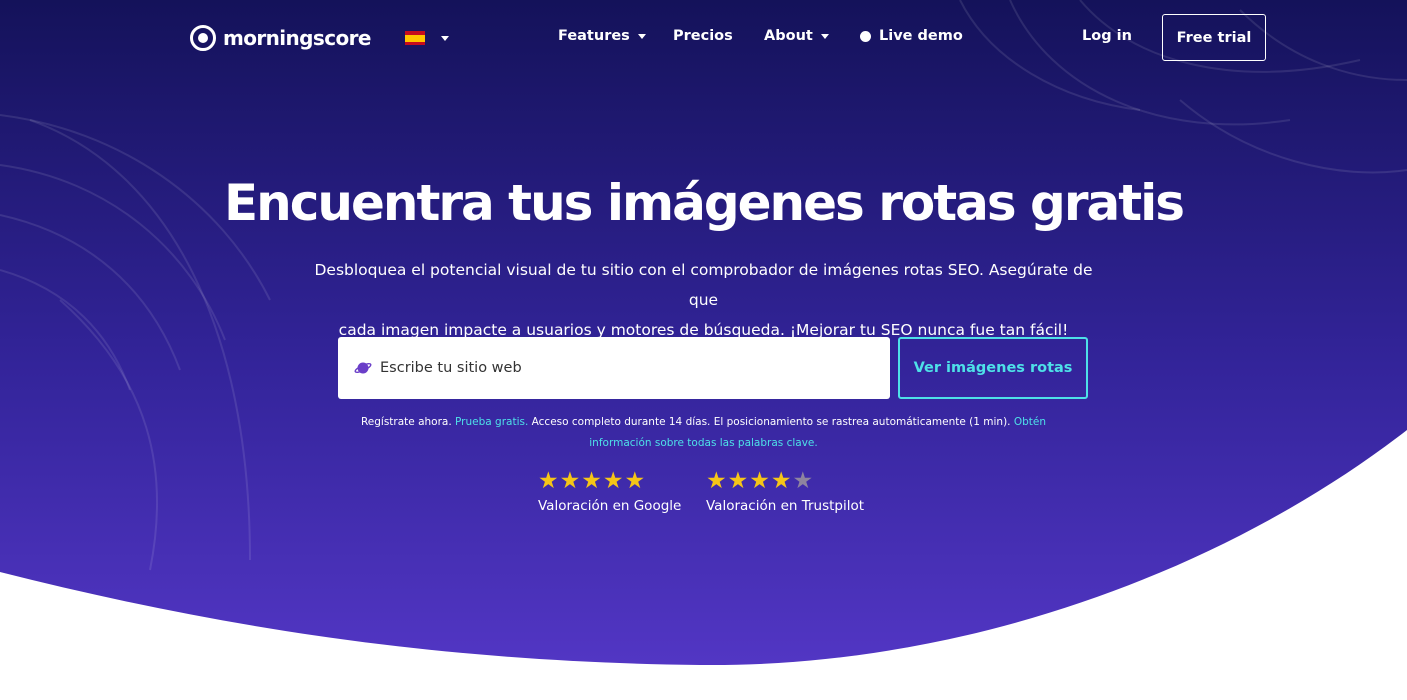 The height and width of the screenshot is (700, 1407). I want to click on nav-about: About, so click(796, 36).